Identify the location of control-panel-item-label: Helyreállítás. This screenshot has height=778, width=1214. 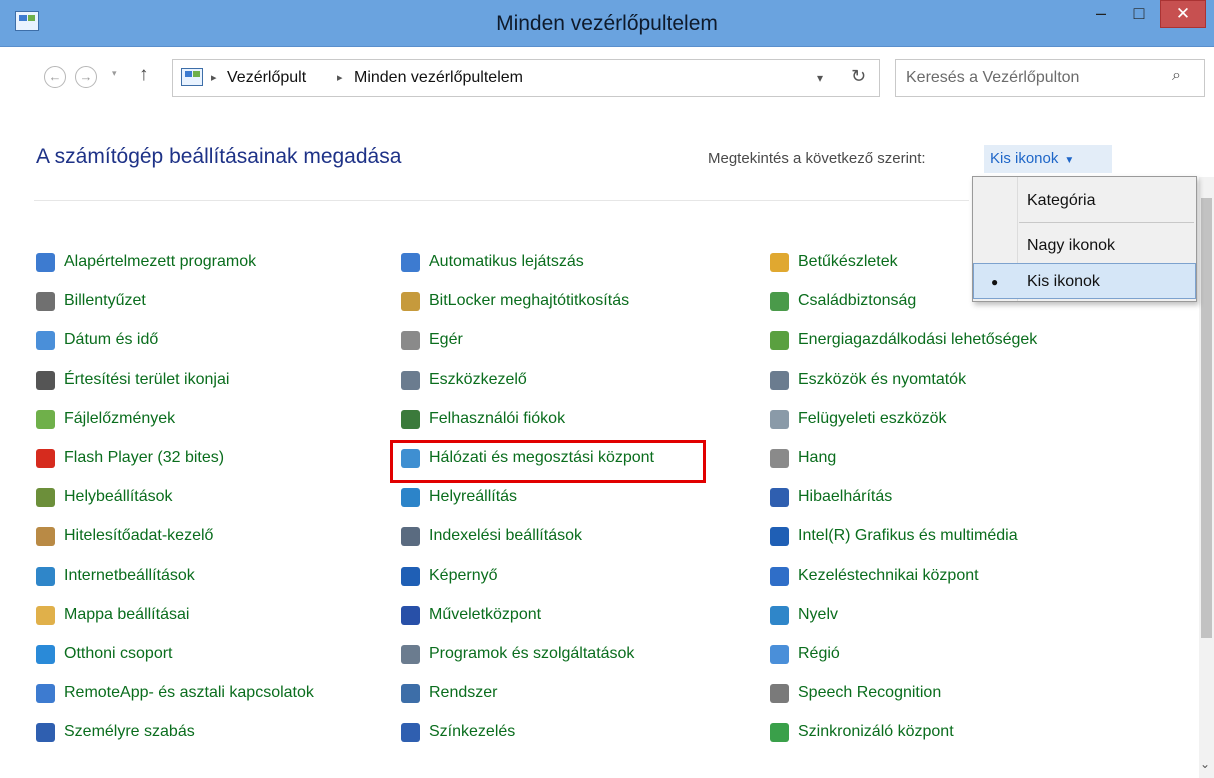
(473, 496).